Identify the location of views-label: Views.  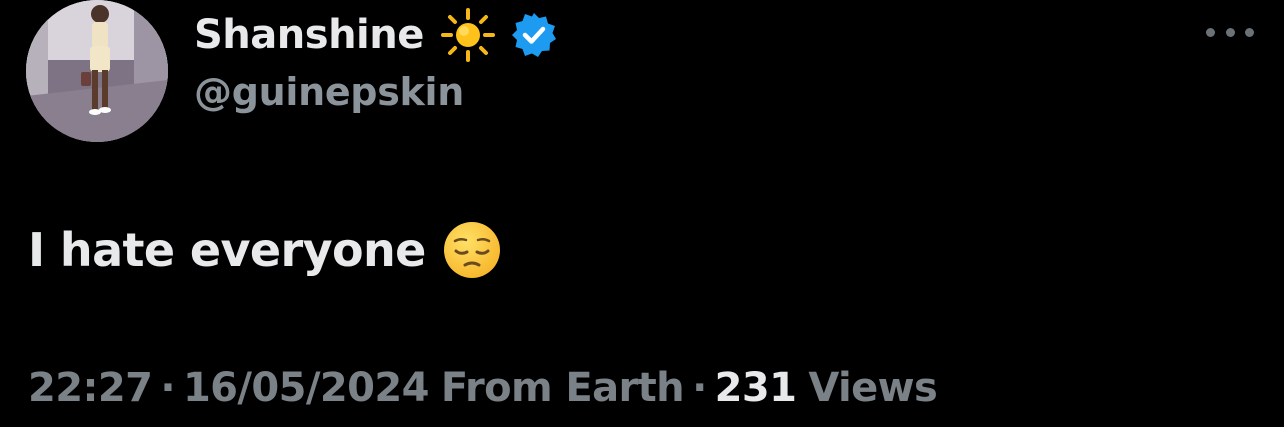
(872, 388).